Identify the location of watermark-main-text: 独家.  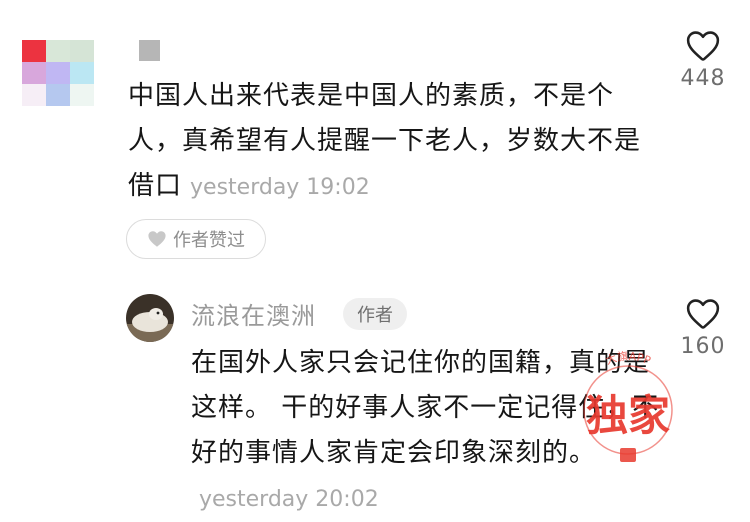
(628, 415).